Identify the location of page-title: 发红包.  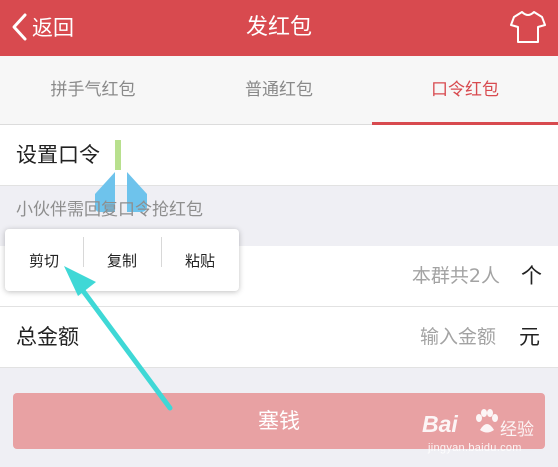
(278, 27).